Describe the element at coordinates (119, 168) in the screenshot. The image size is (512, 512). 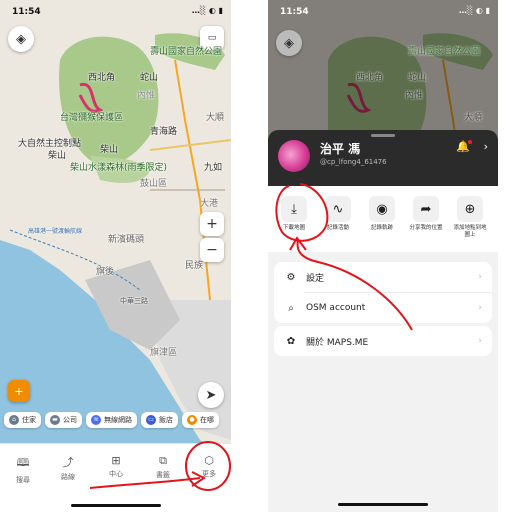
I see `map-label: 柴山水漾森林(雨季限定)` at that location.